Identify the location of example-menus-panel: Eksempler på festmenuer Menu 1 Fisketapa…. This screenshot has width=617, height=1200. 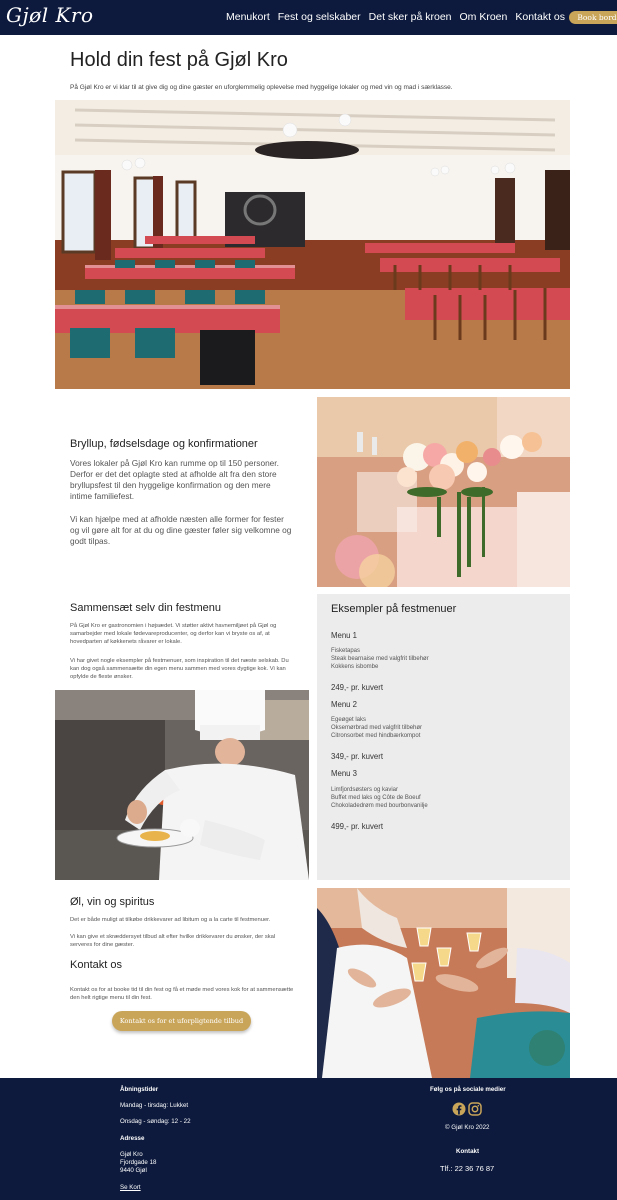
(443, 737).